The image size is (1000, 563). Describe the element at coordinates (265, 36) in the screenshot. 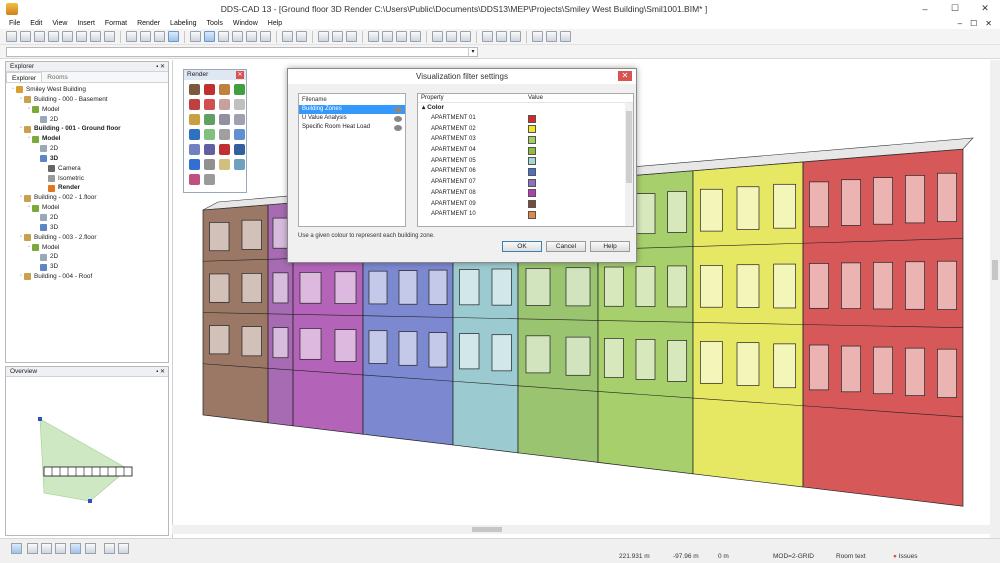

I see `view-3d-icon` at that location.